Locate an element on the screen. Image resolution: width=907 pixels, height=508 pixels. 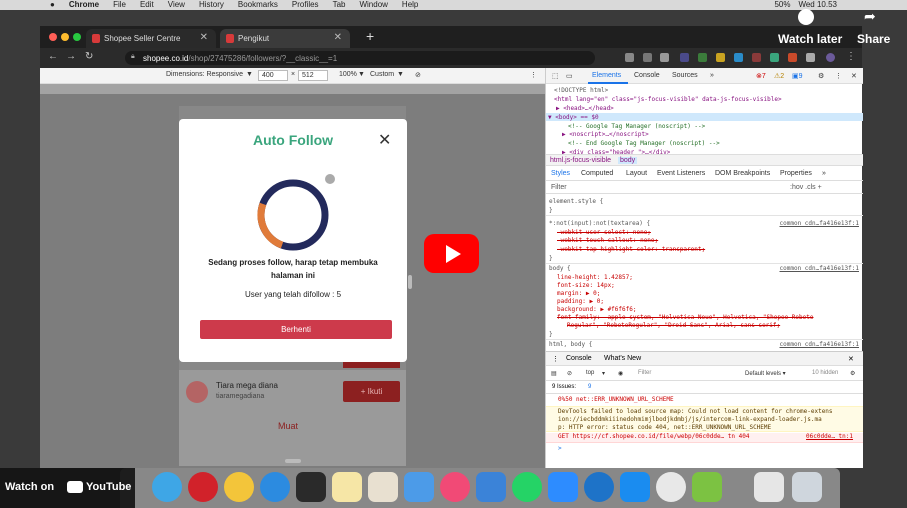
info-badge: ▣9 is located at coordinates (797, 76).